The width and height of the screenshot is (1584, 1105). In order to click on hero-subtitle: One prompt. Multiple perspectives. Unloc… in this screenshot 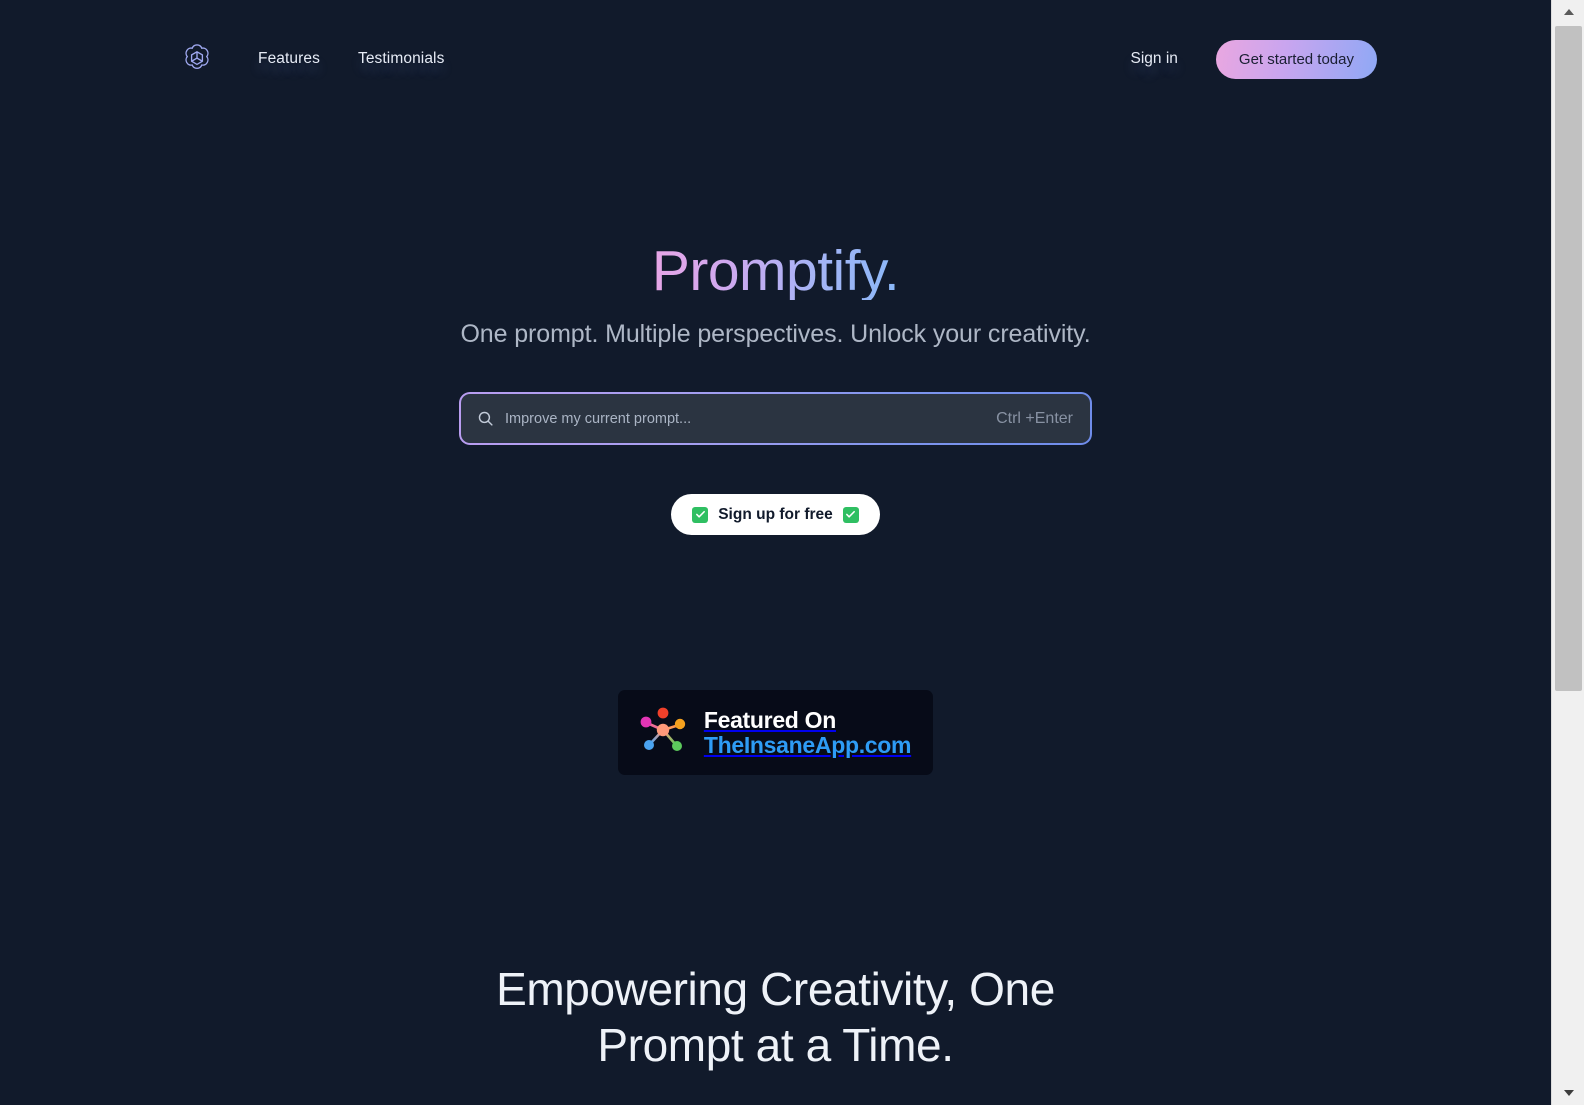, I will do `click(775, 334)`.